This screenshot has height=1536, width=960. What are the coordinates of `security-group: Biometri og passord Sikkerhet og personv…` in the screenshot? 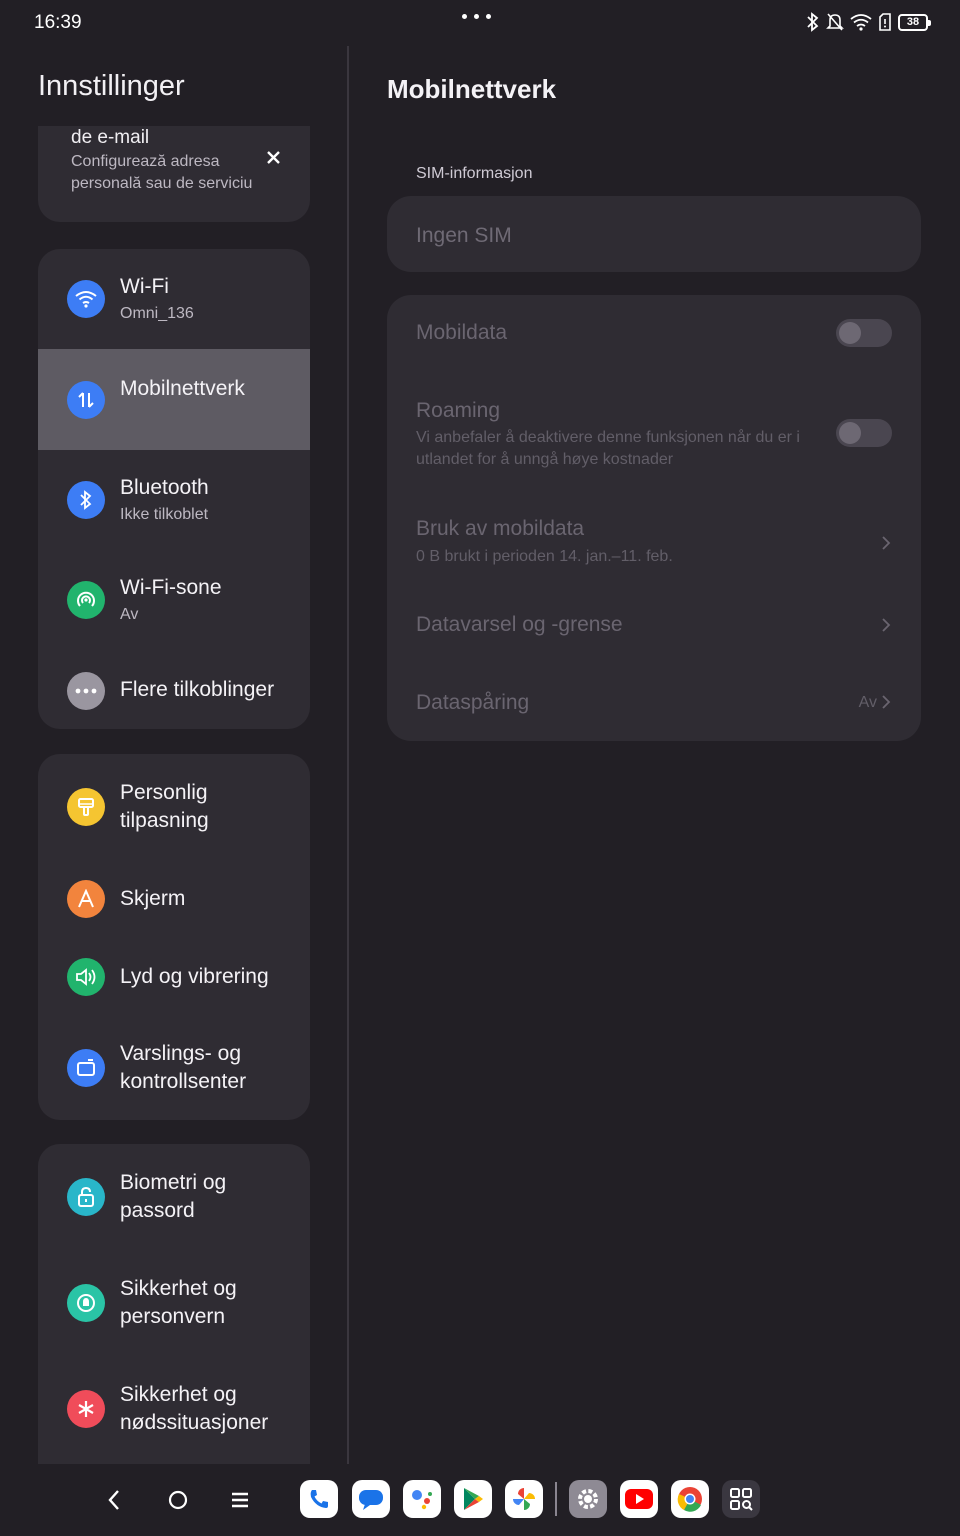 It's located at (174, 1304).